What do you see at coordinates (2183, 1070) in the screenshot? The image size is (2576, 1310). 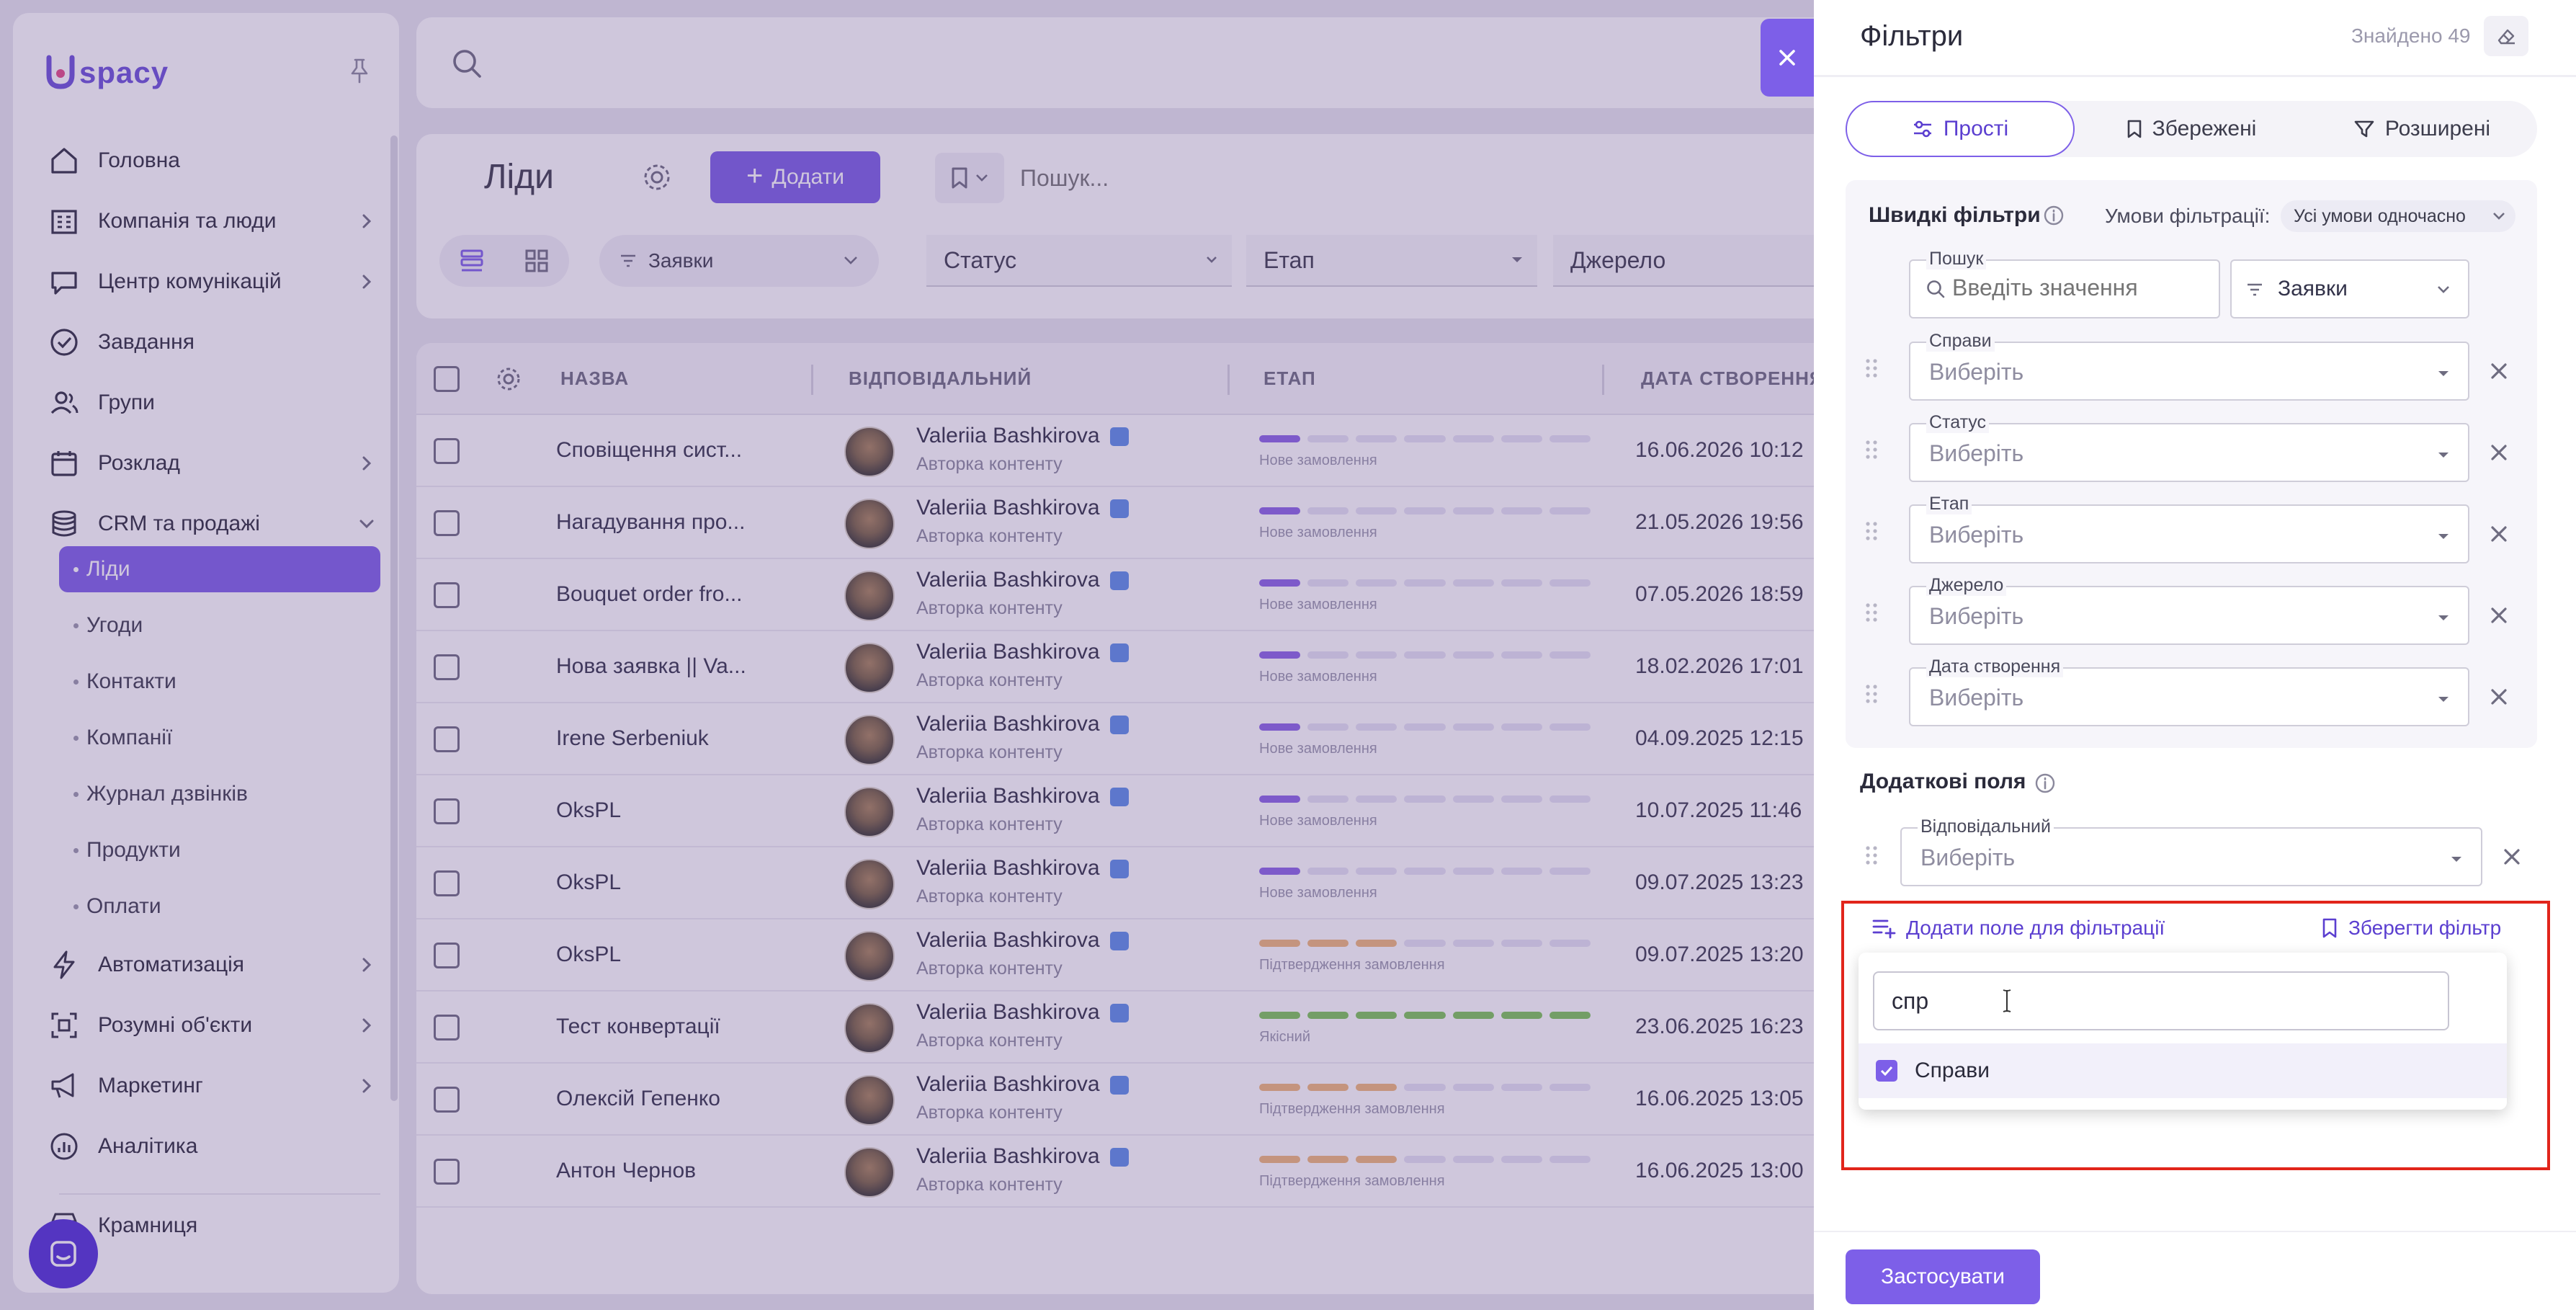 I see `field-option: Справи` at bounding box center [2183, 1070].